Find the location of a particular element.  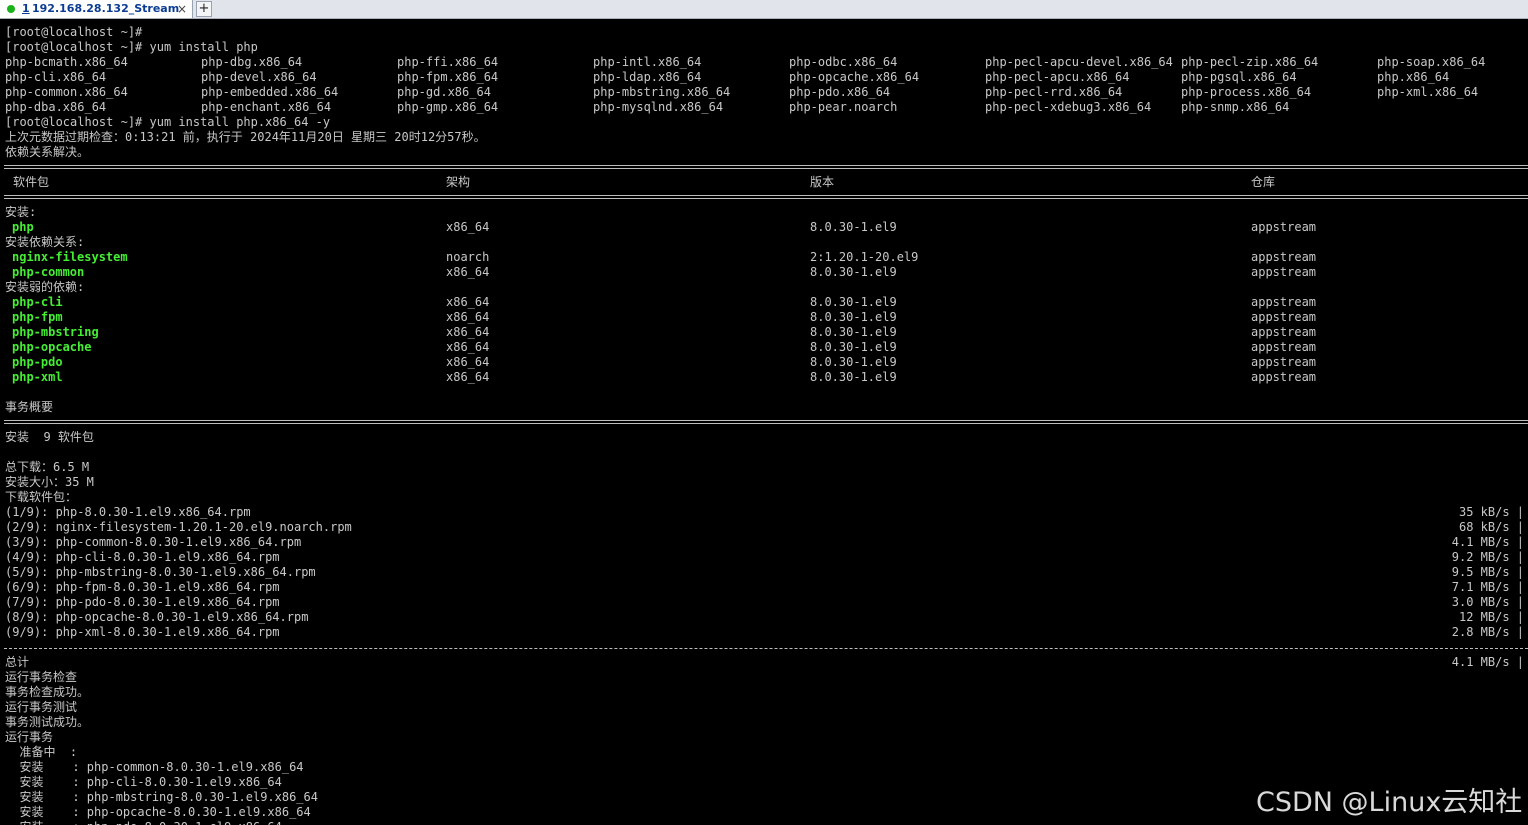

total-label: 总计 is located at coordinates (17, 662).